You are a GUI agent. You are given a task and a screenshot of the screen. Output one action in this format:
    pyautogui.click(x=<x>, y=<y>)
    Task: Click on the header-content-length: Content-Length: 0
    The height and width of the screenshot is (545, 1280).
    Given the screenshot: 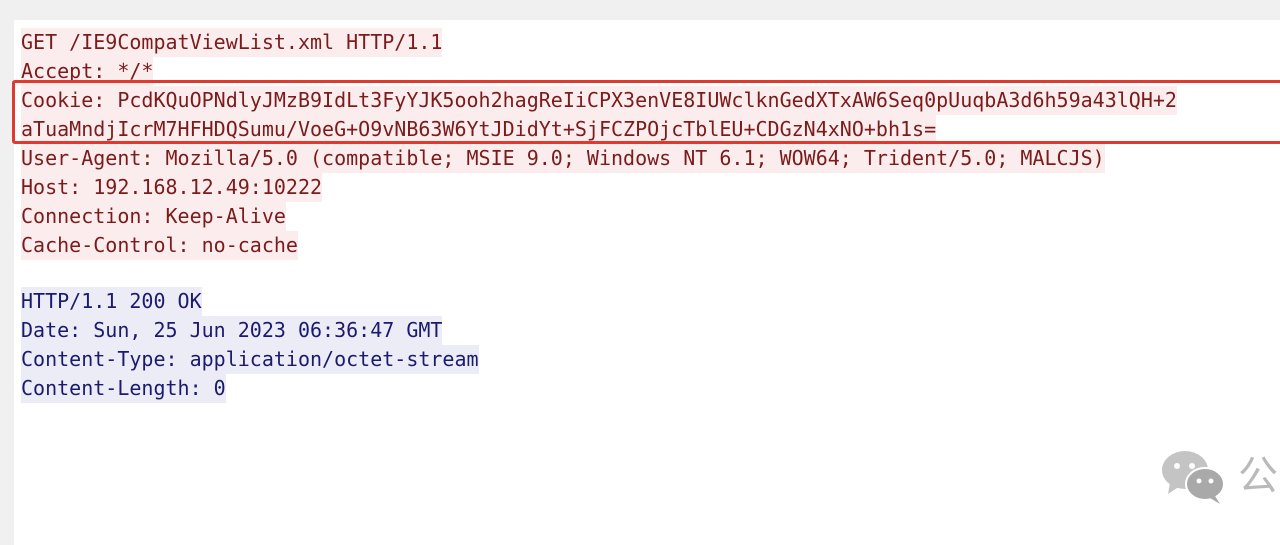 What is the action you would take?
    pyautogui.click(x=123, y=388)
    